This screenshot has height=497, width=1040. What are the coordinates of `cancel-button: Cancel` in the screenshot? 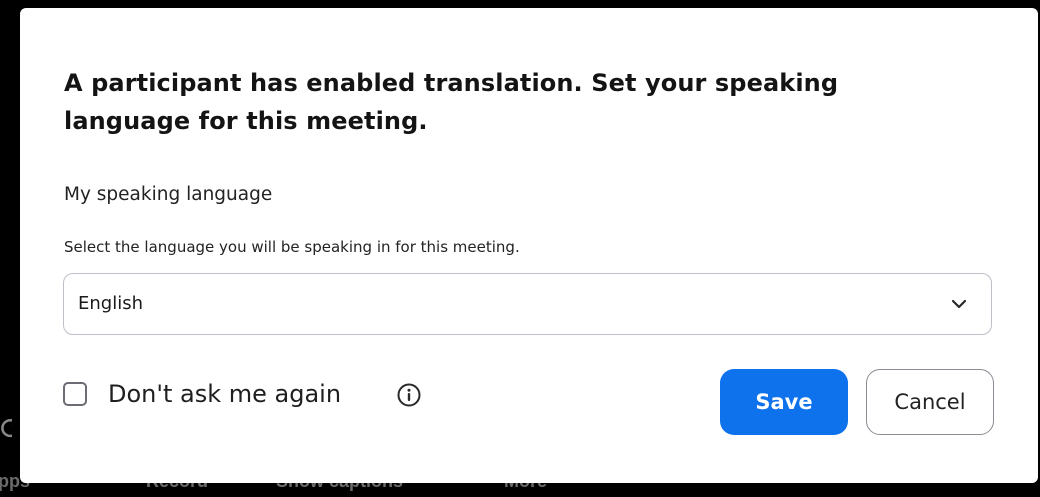 It's located at (930, 402).